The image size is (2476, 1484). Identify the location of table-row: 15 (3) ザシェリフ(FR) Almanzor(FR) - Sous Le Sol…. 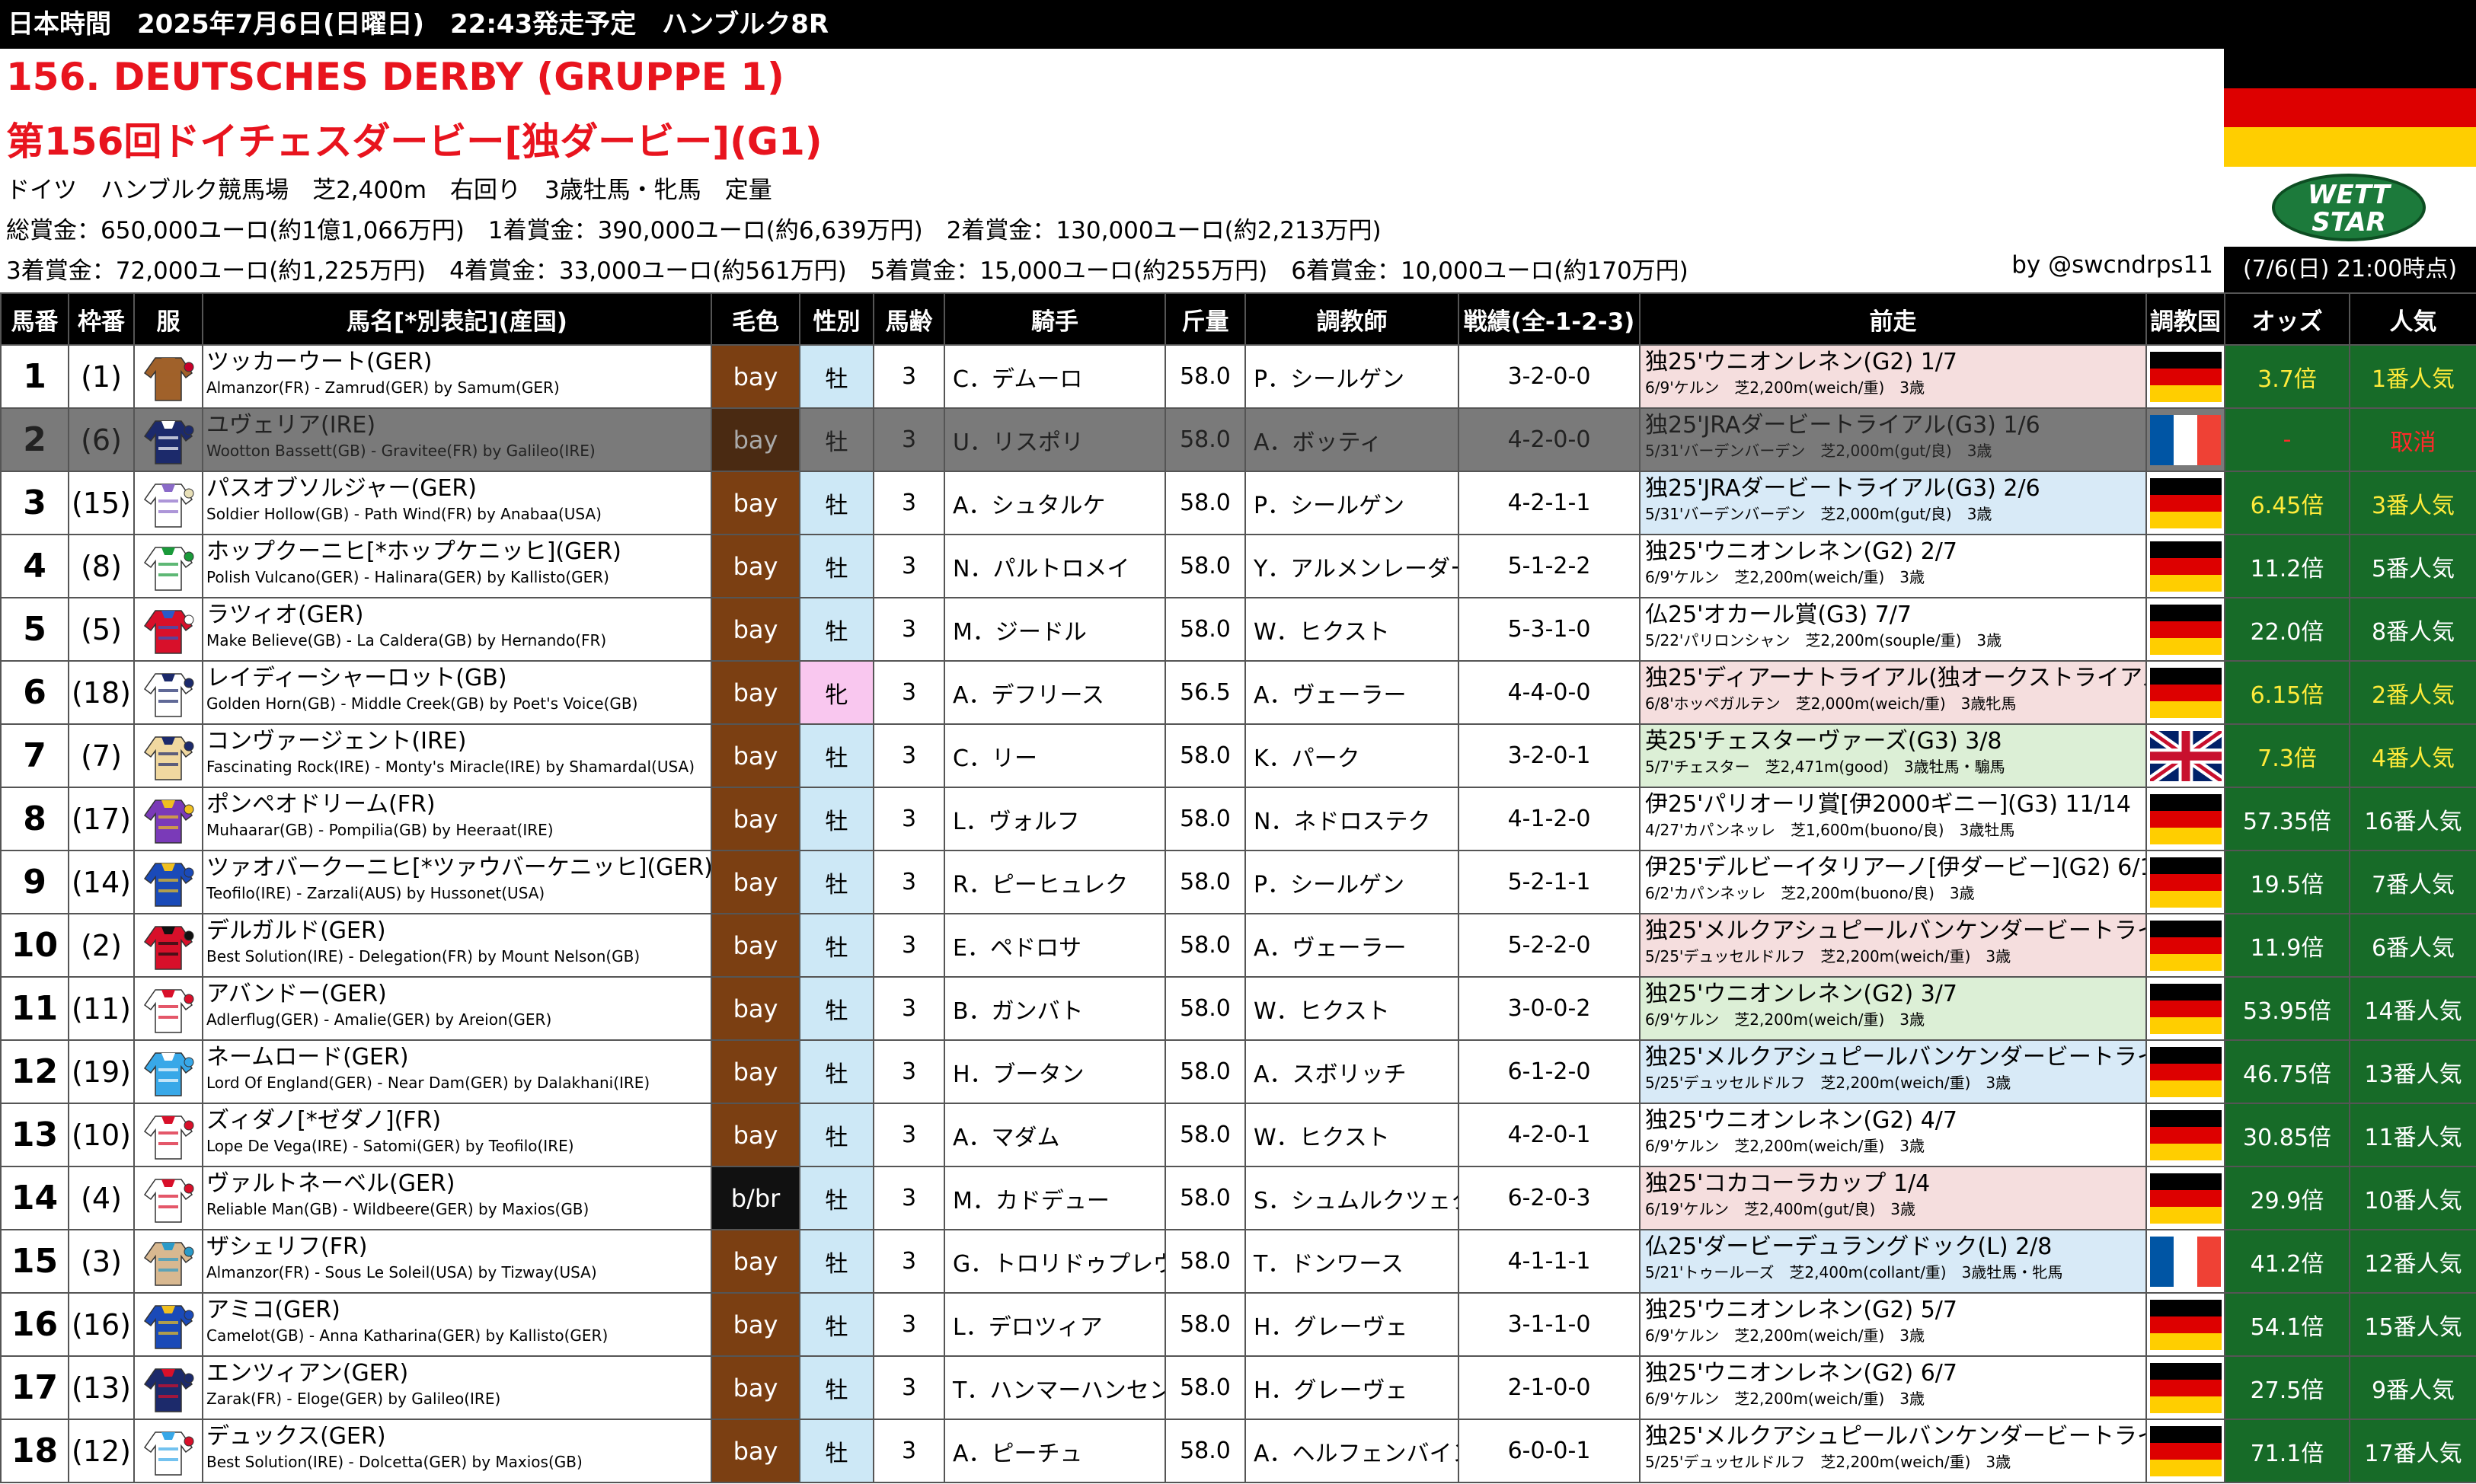
(1238, 1261).